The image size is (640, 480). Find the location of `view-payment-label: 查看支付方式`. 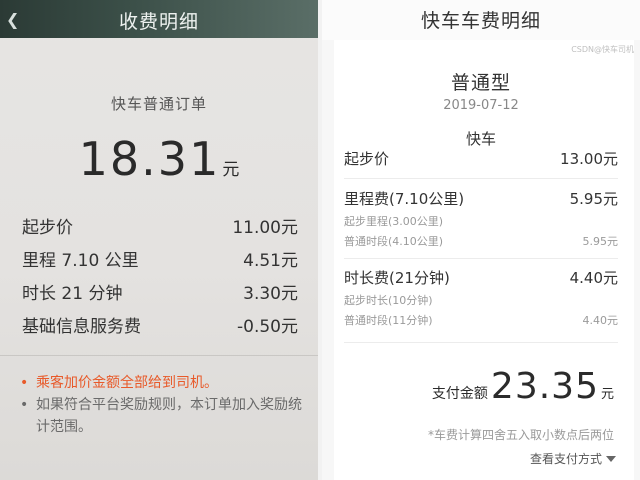

view-payment-label: 查看支付方式 is located at coordinates (565, 459).